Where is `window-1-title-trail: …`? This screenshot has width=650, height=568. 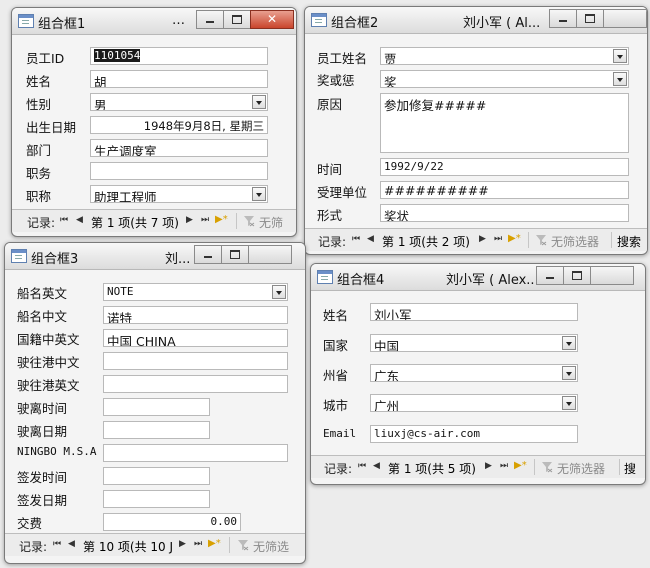 window-1-title-trail: … is located at coordinates (178, 20).